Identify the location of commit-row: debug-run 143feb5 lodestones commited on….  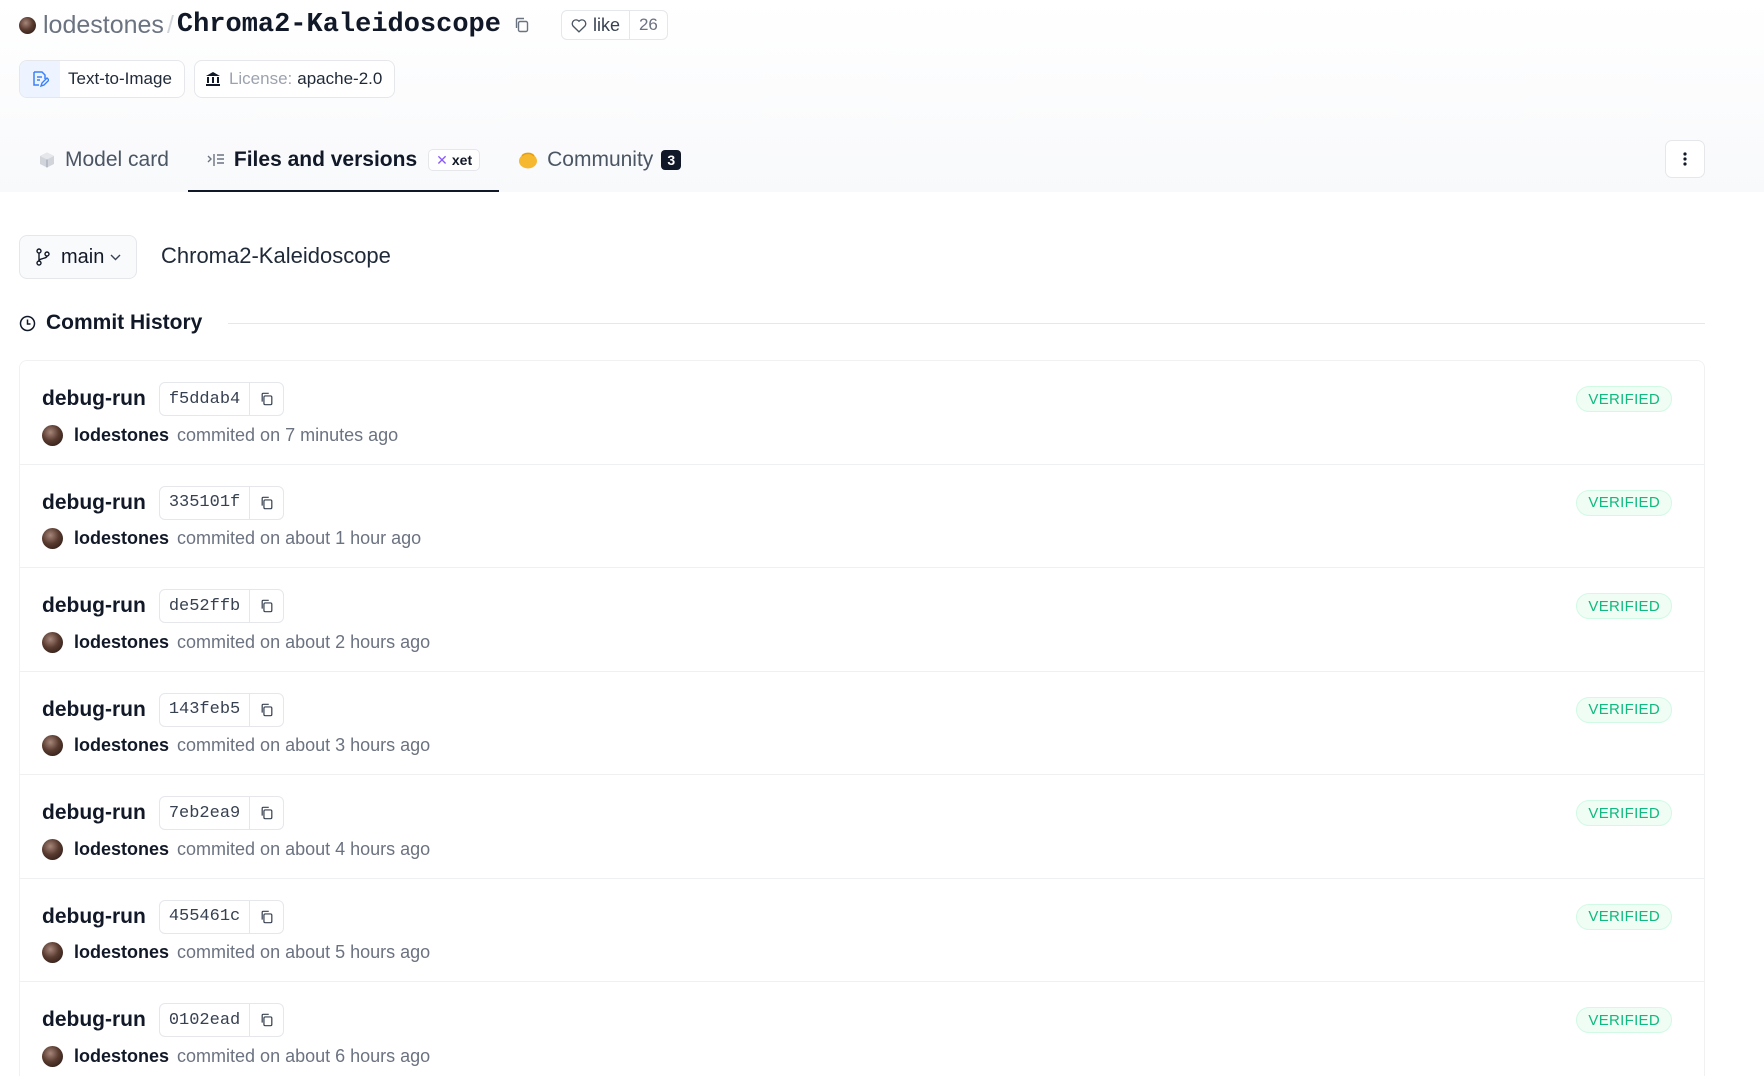
(862, 723).